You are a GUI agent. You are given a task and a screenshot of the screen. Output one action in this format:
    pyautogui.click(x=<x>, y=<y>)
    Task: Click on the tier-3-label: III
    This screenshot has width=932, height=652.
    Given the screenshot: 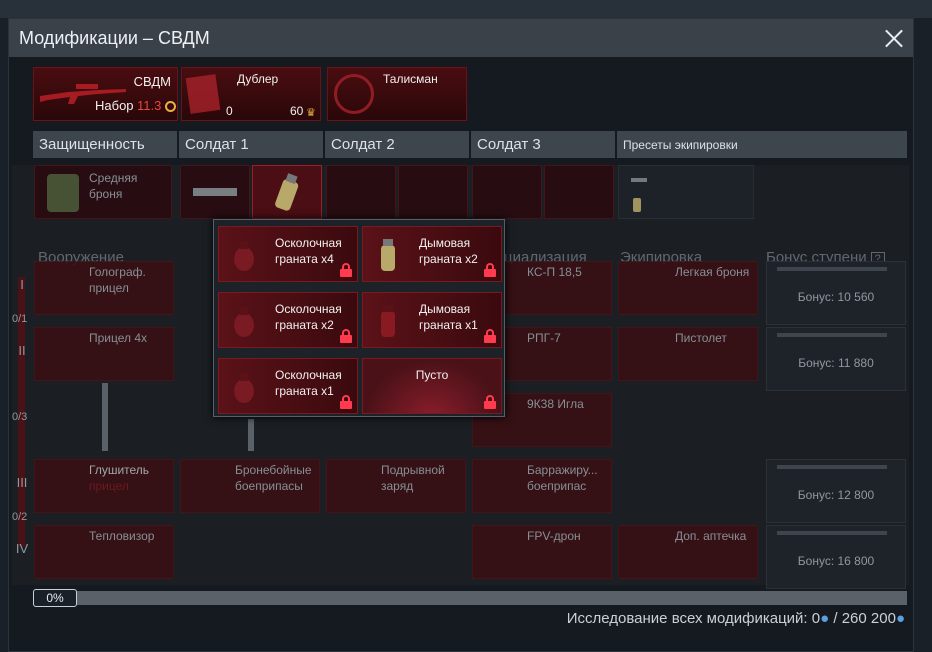 What is the action you would take?
    pyautogui.click(x=22, y=482)
    